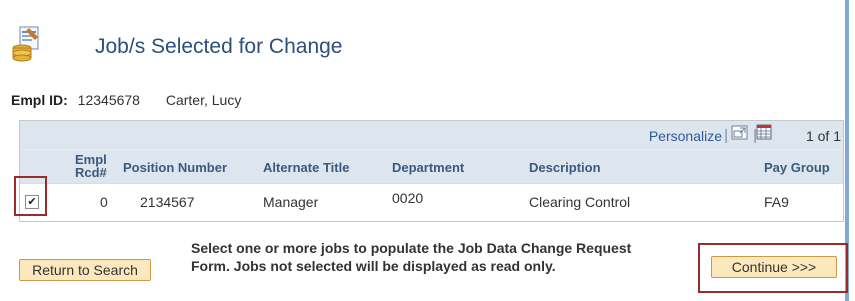 The height and width of the screenshot is (301, 855). I want to click on page-info: 1 of 1, so click(823, 136).